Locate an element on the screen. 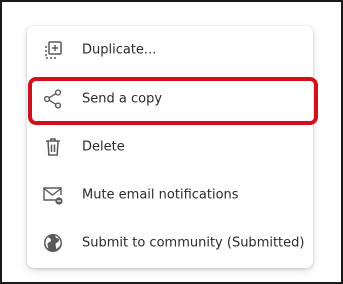 The image size is (343, 284). menu-item-mute-email: Mute email notifications is located at coordinates (170, 195).